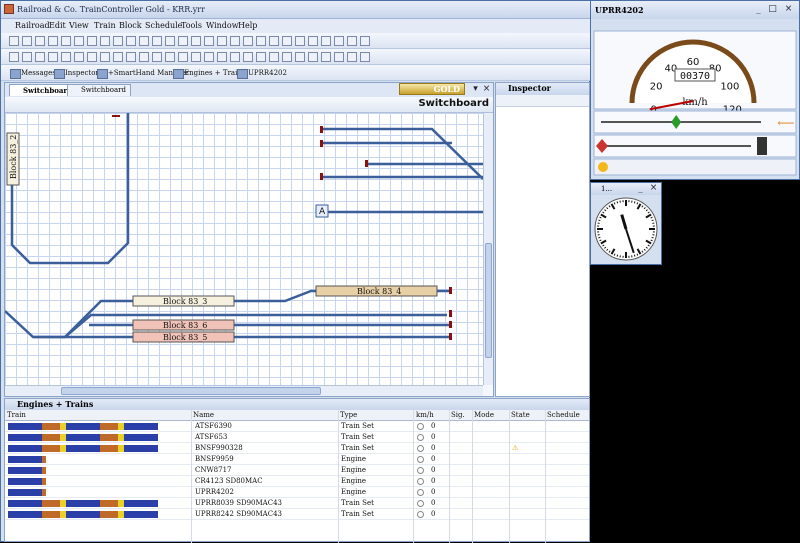  Describe the element at coordinates (297, 426) in the screenshot. I see `table-row: ATSF6390Train Set0` at that location.